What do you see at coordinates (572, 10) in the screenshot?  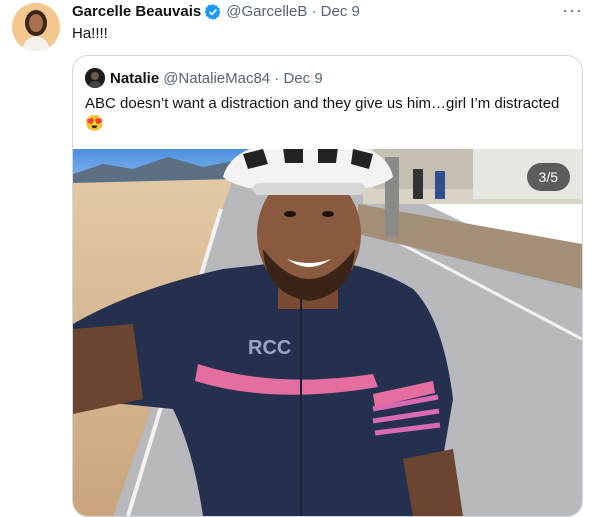 I see `more-options-icon: ···` at bounding box center [572, 10].